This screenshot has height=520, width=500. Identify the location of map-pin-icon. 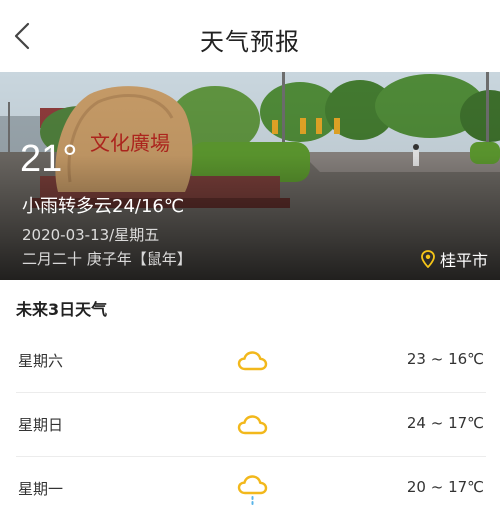
(428, 259).